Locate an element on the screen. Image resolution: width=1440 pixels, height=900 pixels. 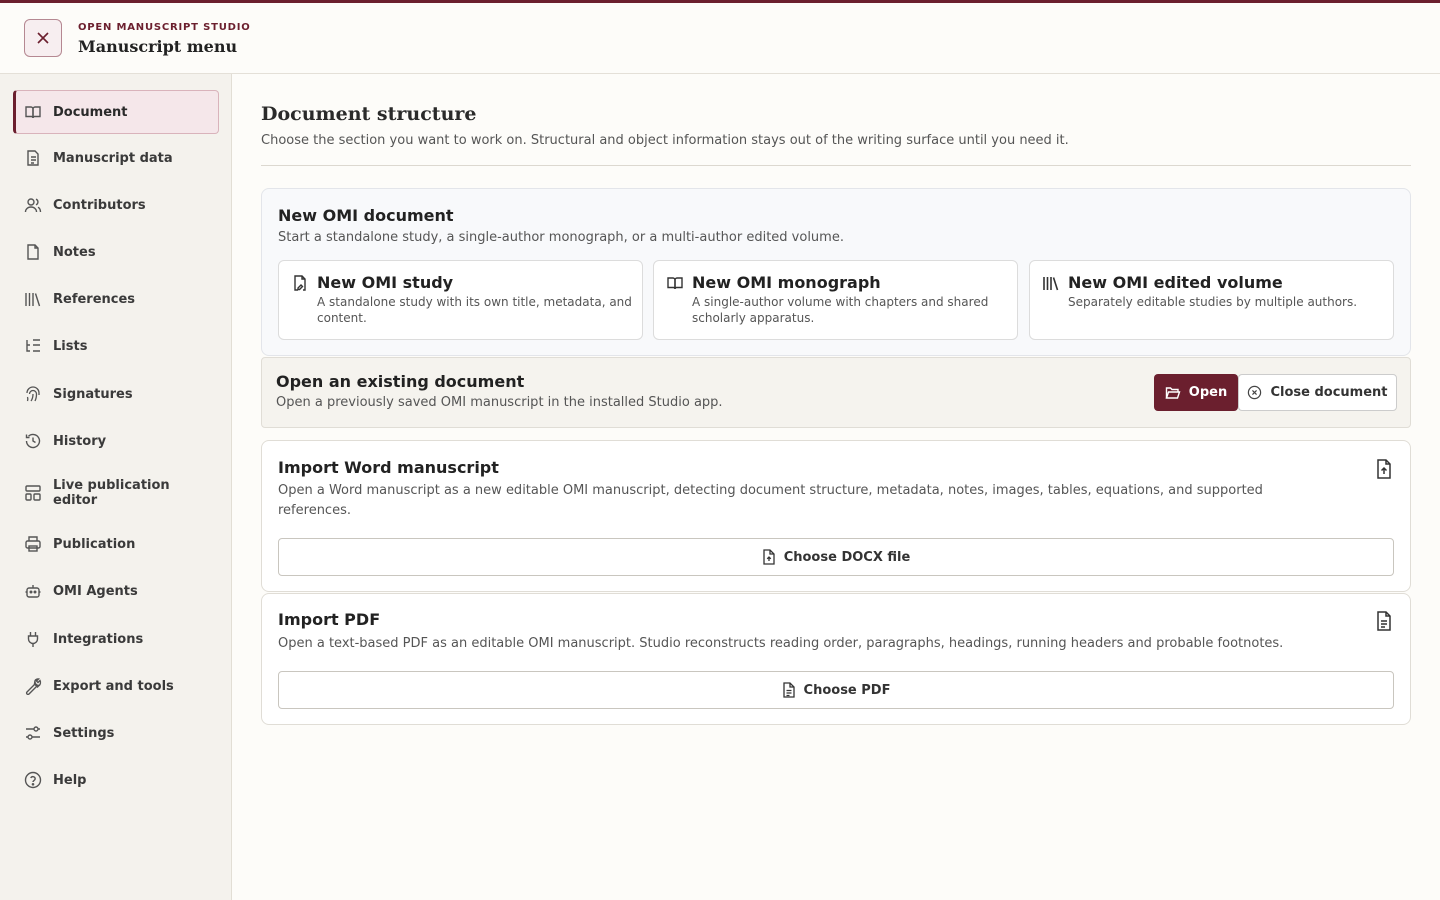
sidebar-item-manuscript-data: Manuscript data is located at coordinates (116, 158).